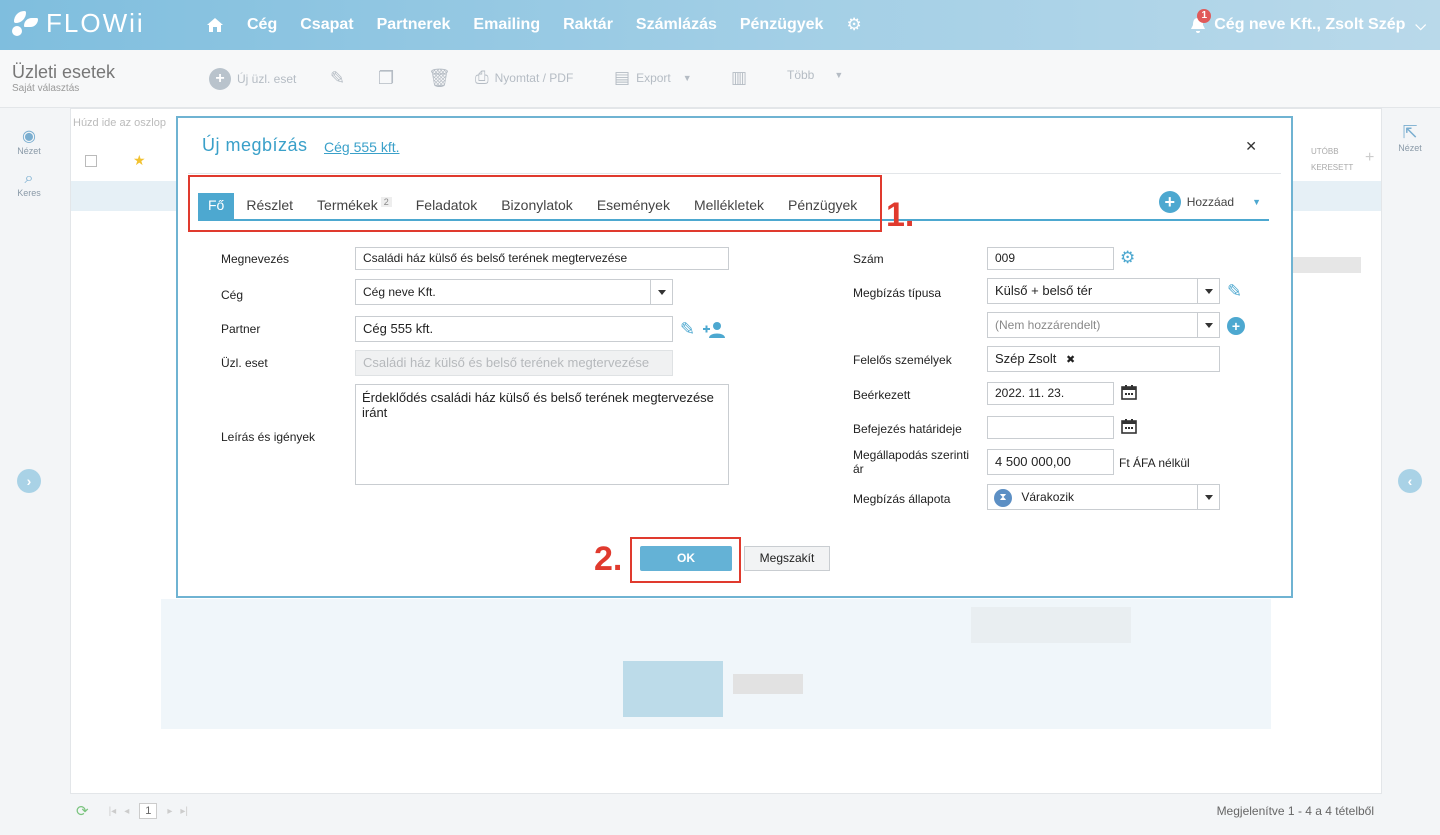 The height and width of the screenshot is (835, 1440). I want to click on home-icon, so click(215, 25).